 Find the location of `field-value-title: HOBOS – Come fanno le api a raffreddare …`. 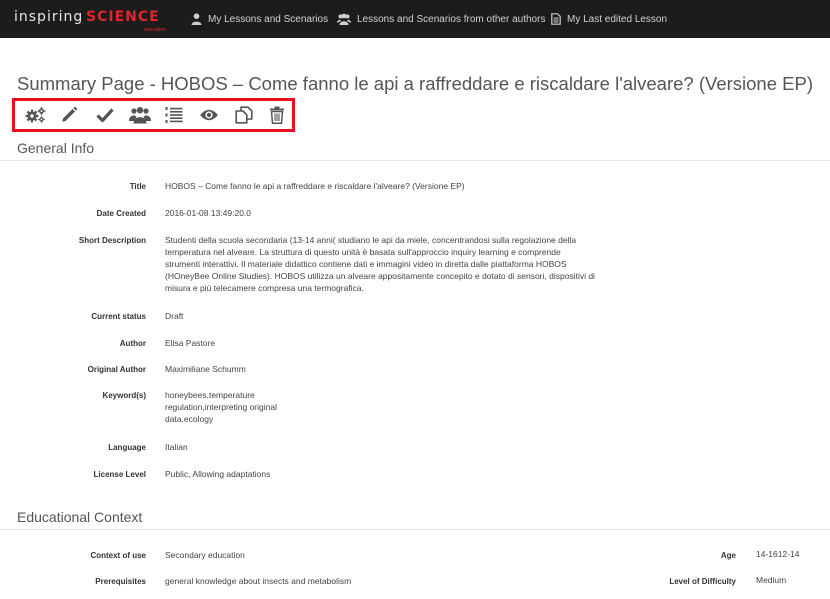

field-value-title: HOBOS – Come fanno le api a raffreddare … is located at coordinates (315, 186).